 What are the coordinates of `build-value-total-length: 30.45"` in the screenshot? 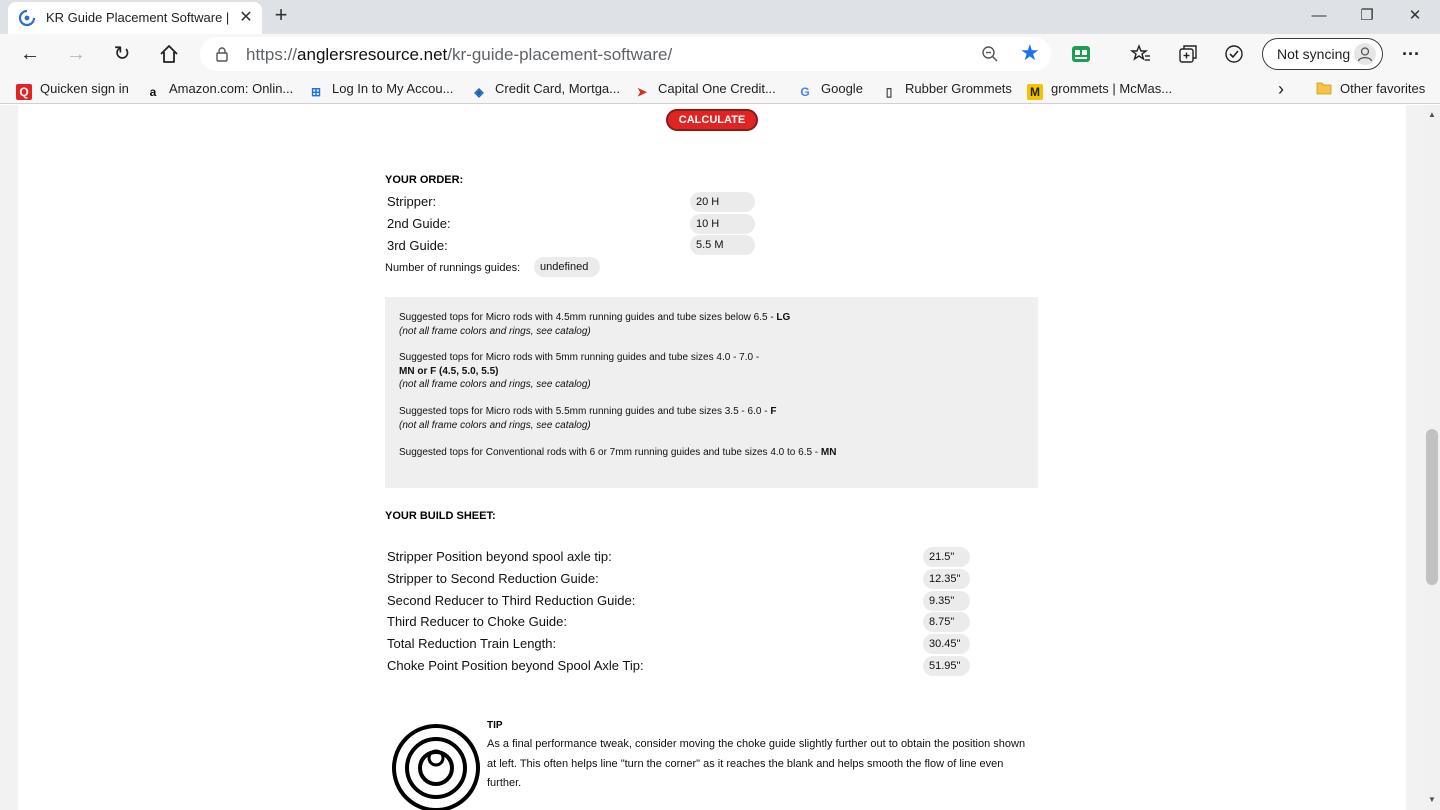 It's located at (946, 644).